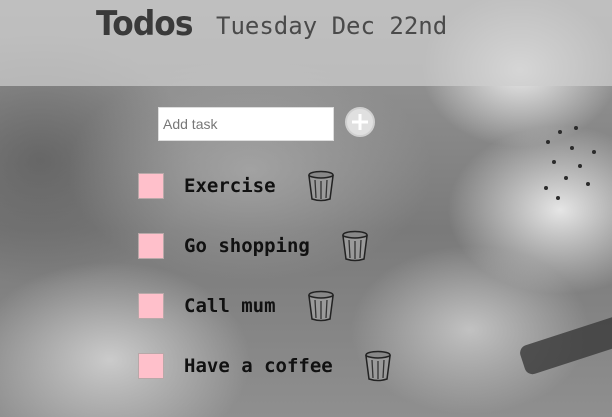  I want to click on todo-item: Call mum, so click(237, 306).